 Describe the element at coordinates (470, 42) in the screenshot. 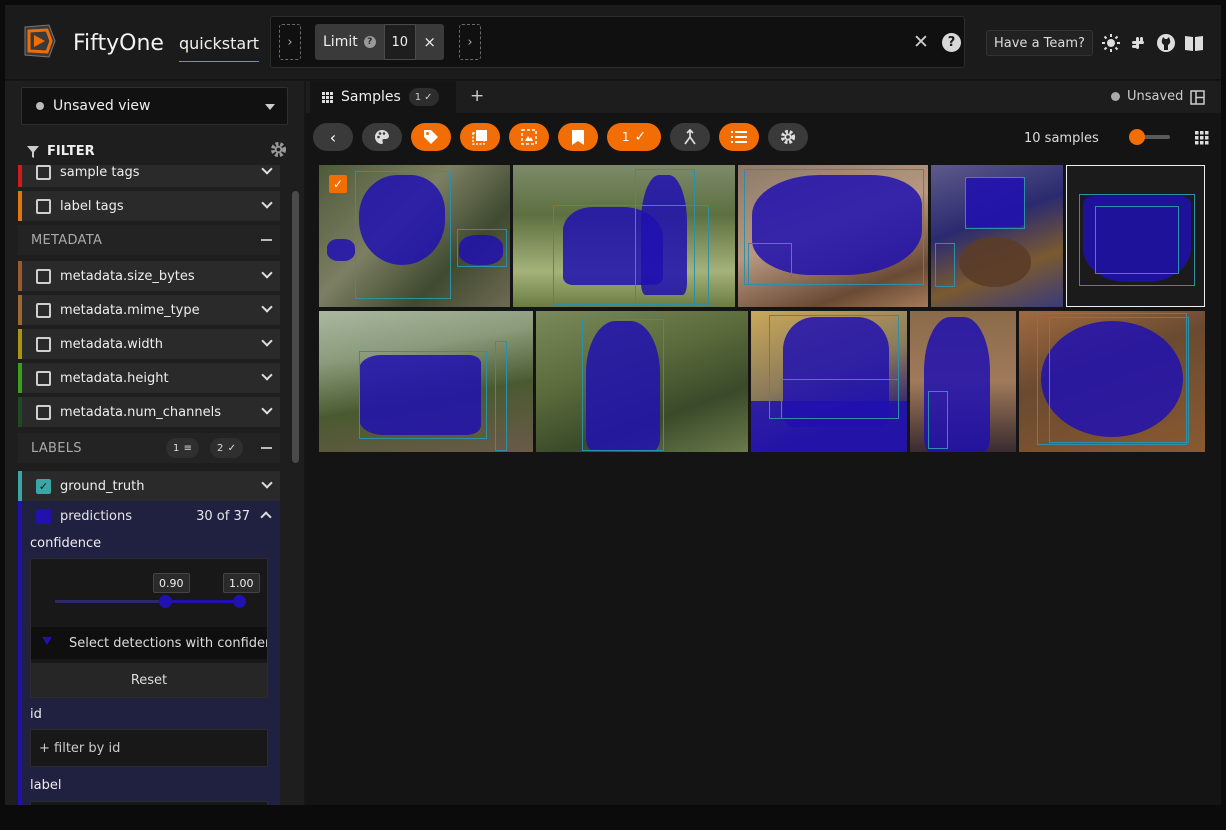

I see `add-stage-right-button: ›` at that location.